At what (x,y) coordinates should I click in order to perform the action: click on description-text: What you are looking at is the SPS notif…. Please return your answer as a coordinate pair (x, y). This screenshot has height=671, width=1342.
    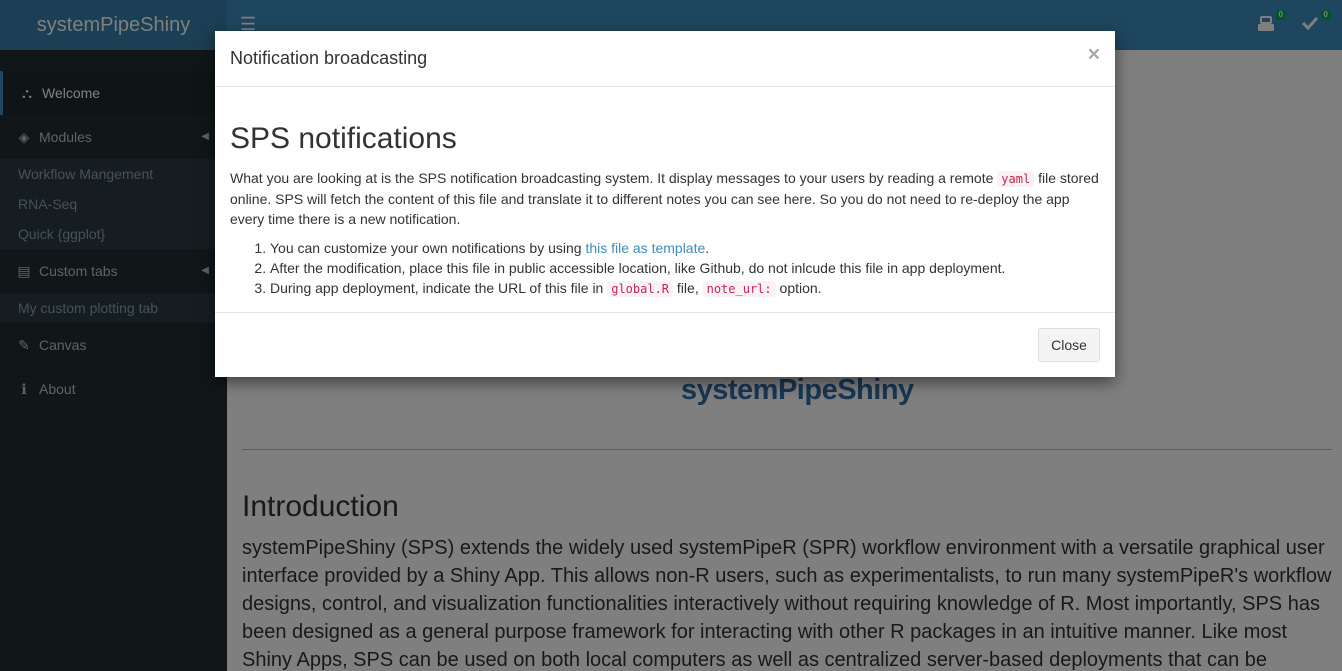
    Looking at the image, I should click on (614, 178).